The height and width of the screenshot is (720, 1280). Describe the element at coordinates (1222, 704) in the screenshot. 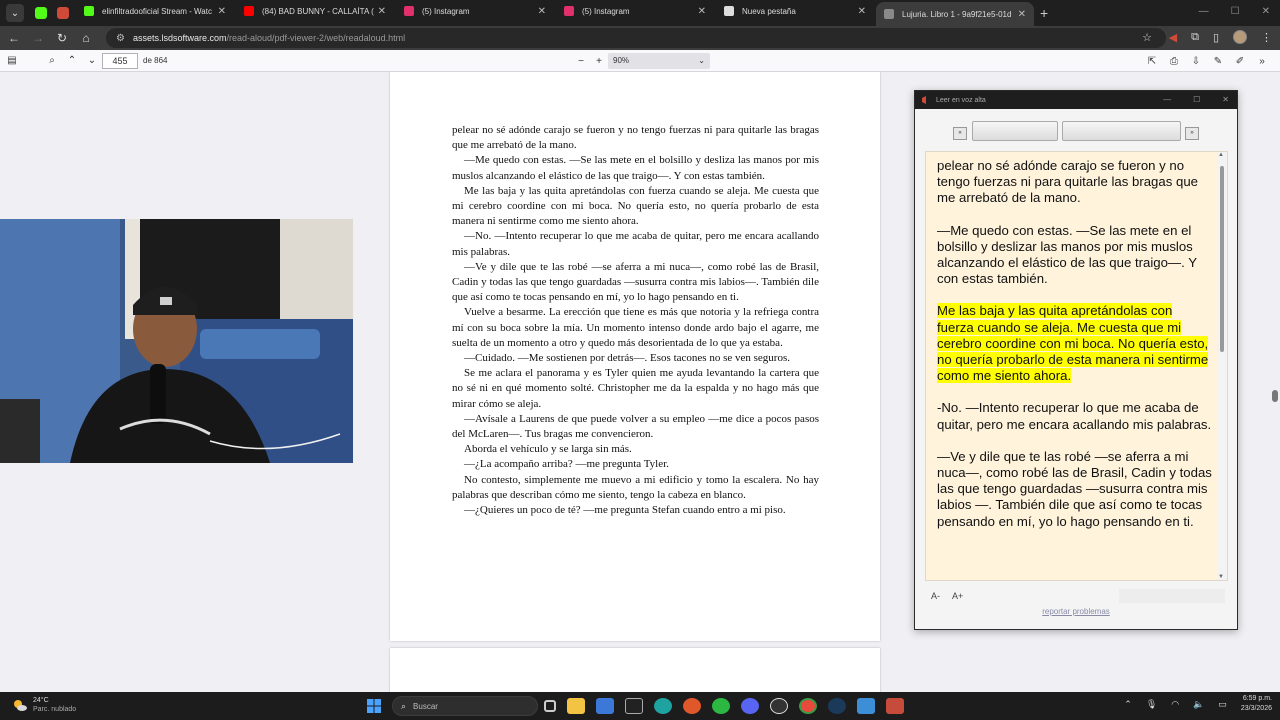

I see `battery-icon: ▭` at that location.